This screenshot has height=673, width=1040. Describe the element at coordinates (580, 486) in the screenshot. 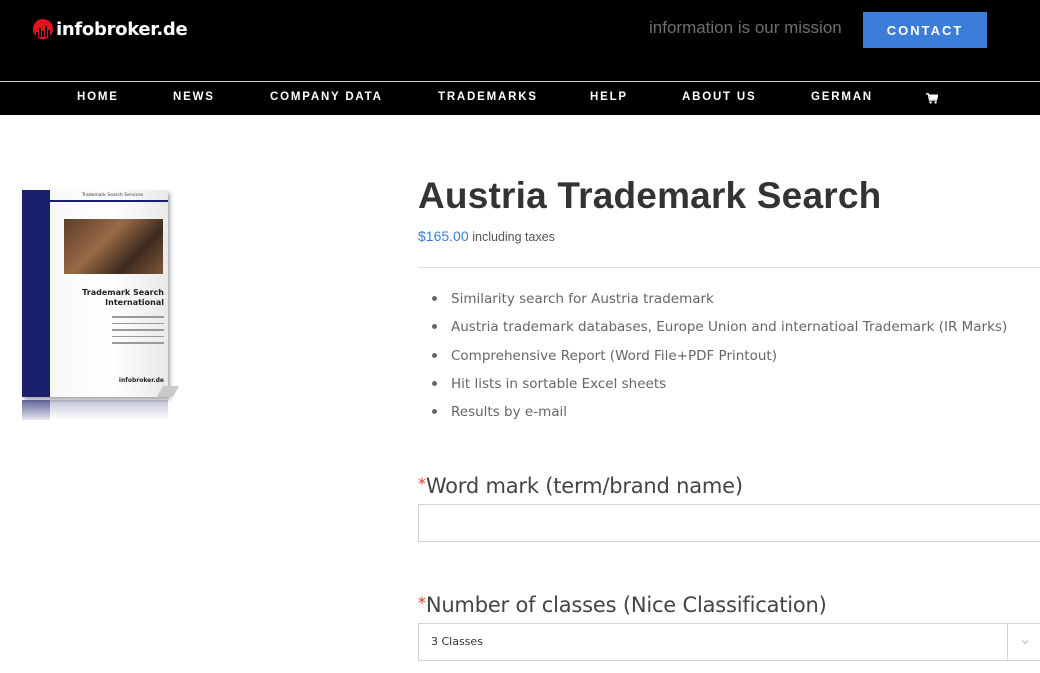

I see `word-mark-label: *Word mark (term/brand name)` at that location.